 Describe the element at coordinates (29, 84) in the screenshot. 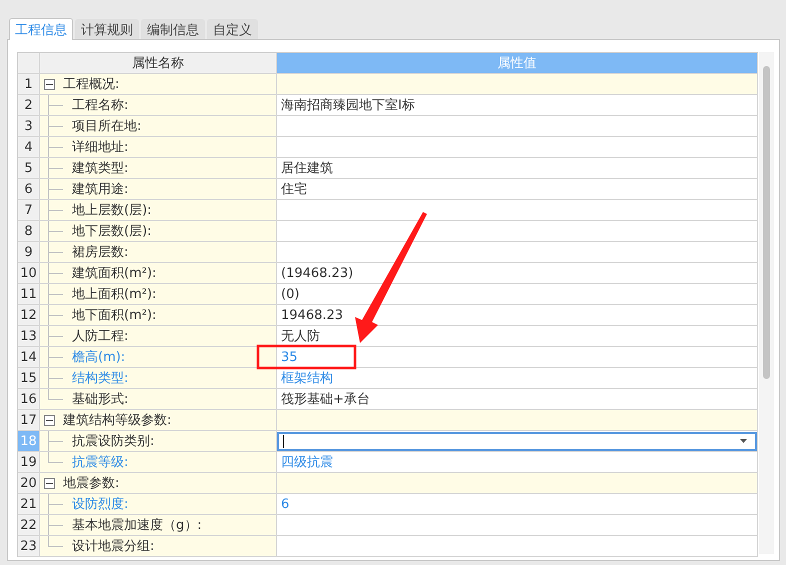

I see `row-number: 1` at that location.